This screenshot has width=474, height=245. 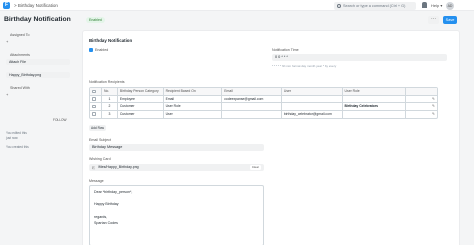 What do you see at coordinates (193, 91) in the screenshot?
I see `column-header: Recipient Based On` at bounding box center [193, 91].